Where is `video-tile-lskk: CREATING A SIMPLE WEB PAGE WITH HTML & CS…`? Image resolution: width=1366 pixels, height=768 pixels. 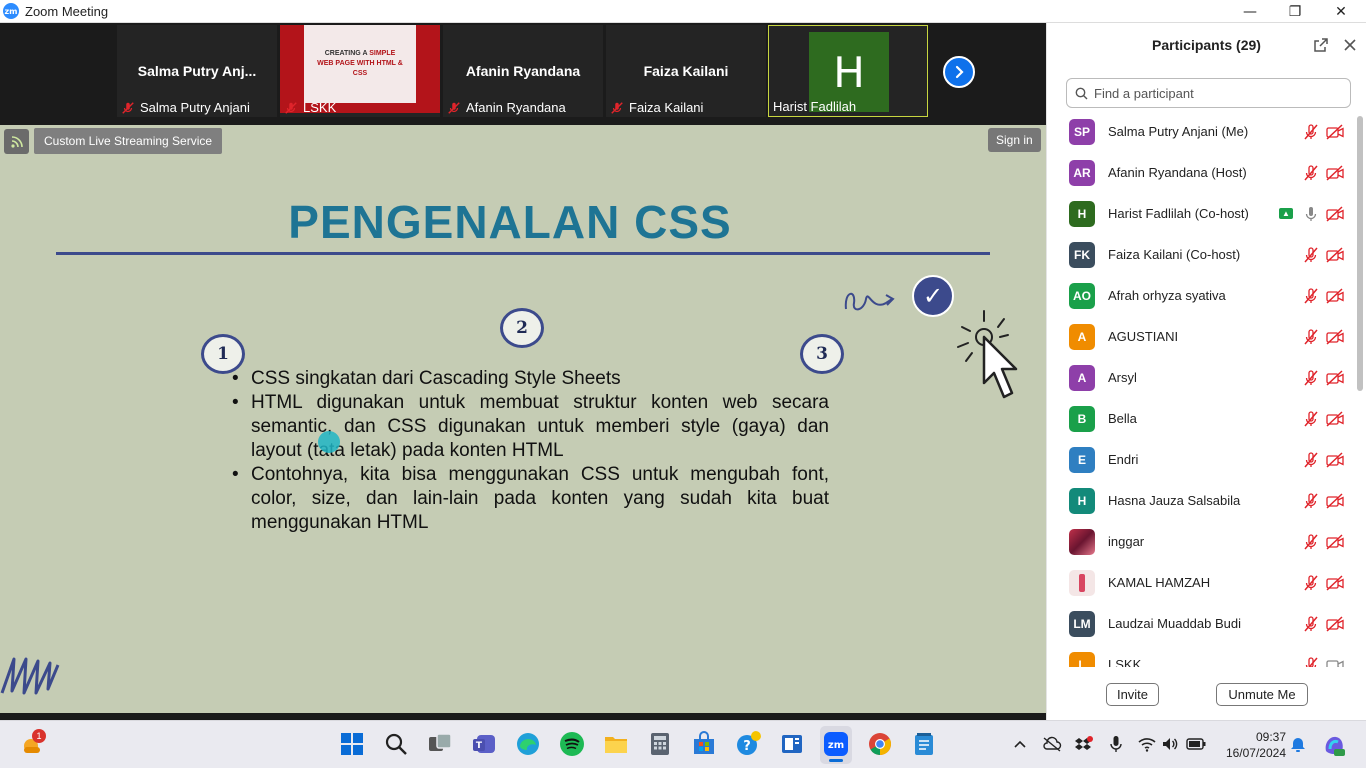
video-tile-lskk: CREATING A SIMPLE WEB PAGE WITH HTML & CS… is located at coordinates (360, 71).